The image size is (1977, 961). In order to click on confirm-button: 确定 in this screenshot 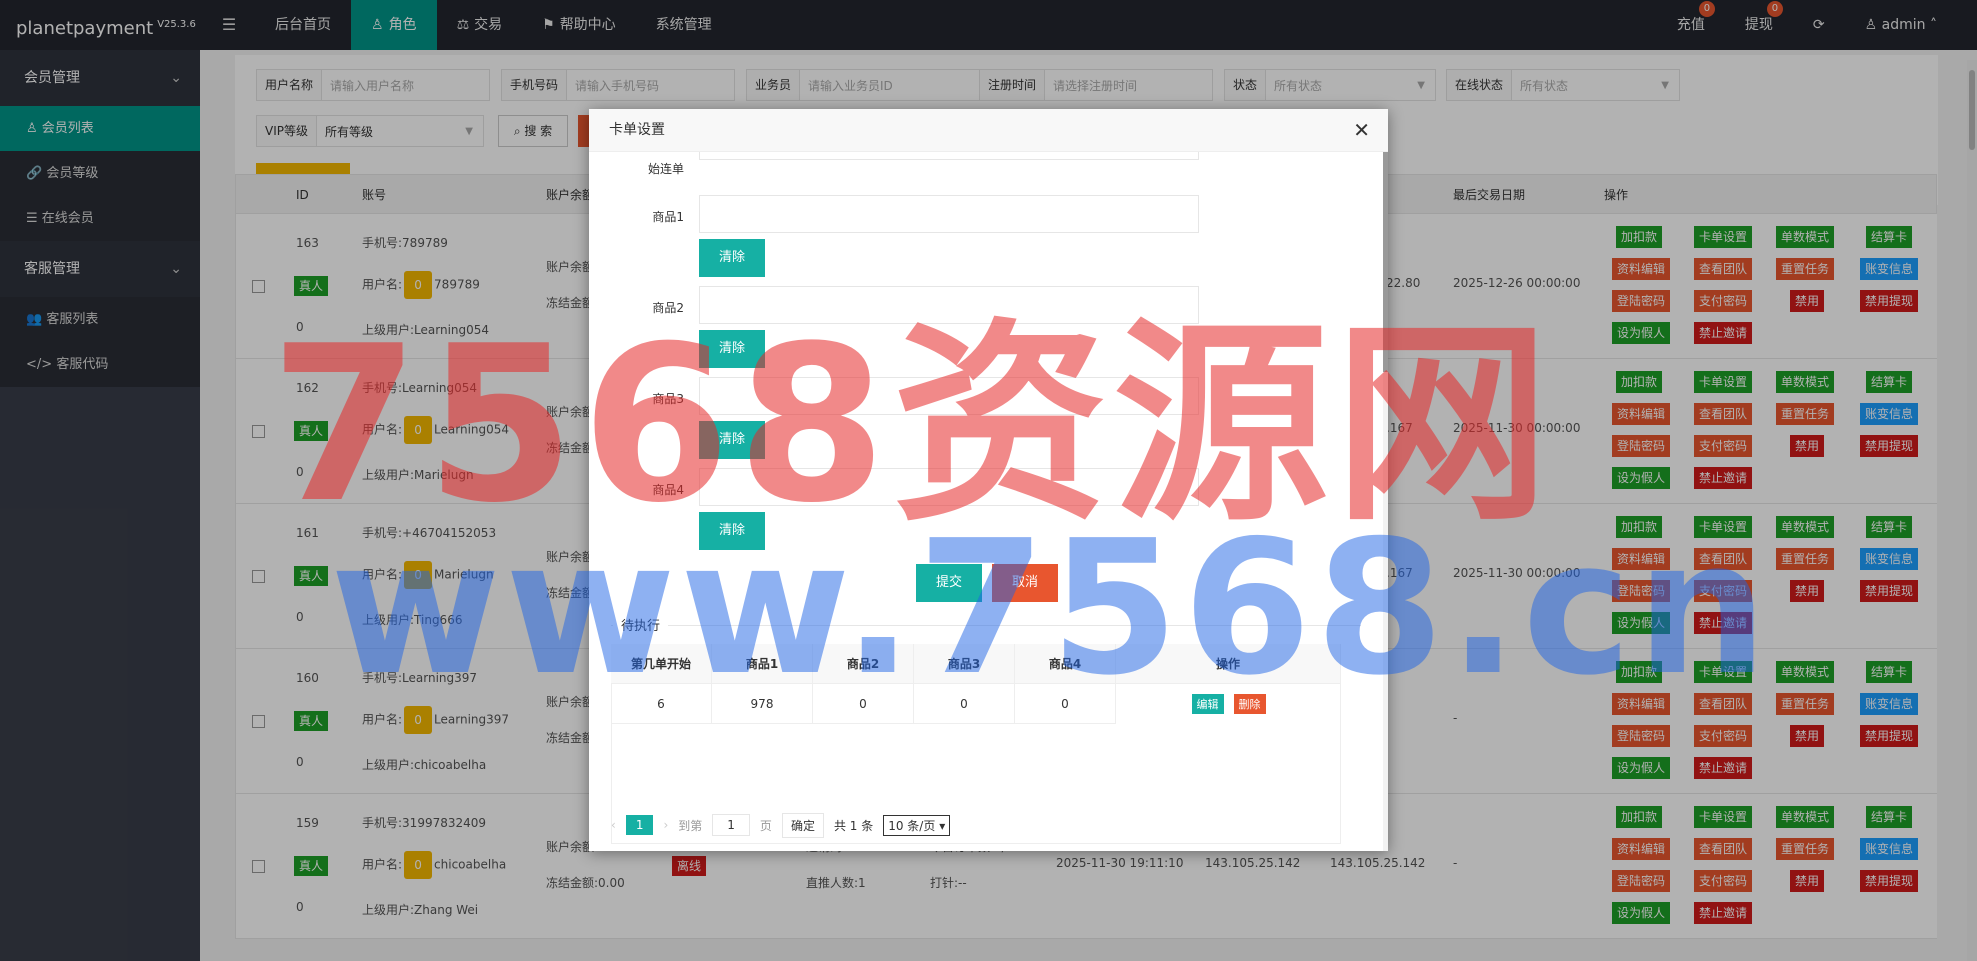, I will do `click(802, 825)`.